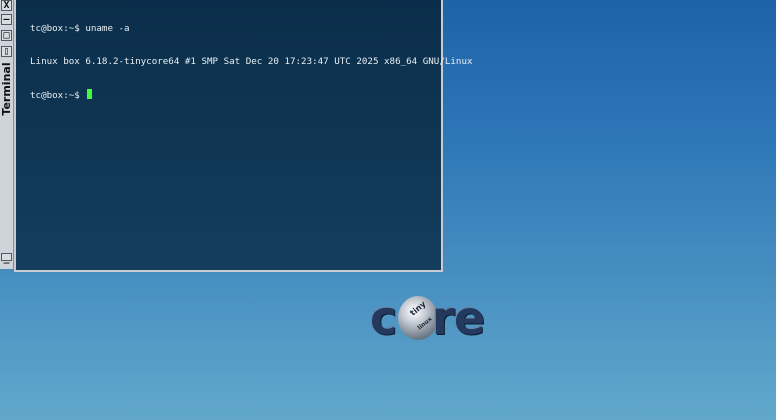 The height and width of the screenshot is (420, 776). I want to click on minimize-button: —, so click(6, 19).